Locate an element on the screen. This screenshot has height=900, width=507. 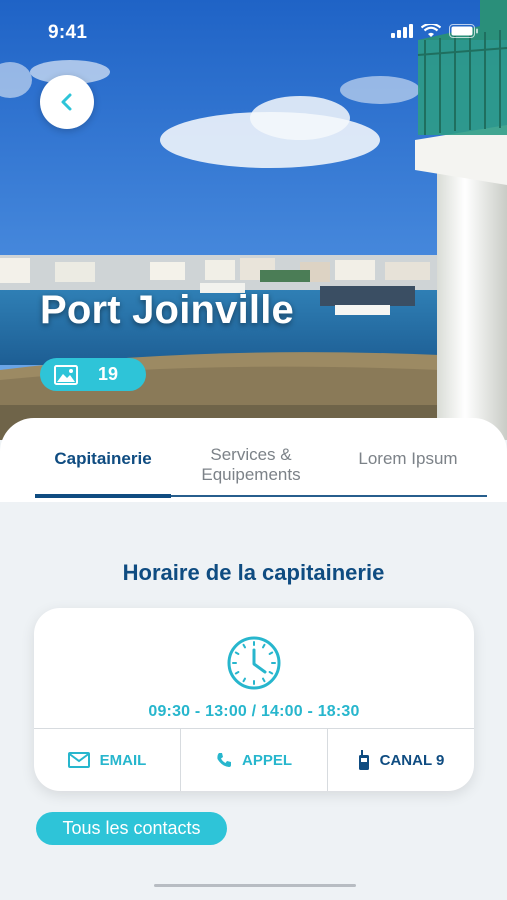
section-title: Horaire de la capitainerie is located at coordinates (253, 572).